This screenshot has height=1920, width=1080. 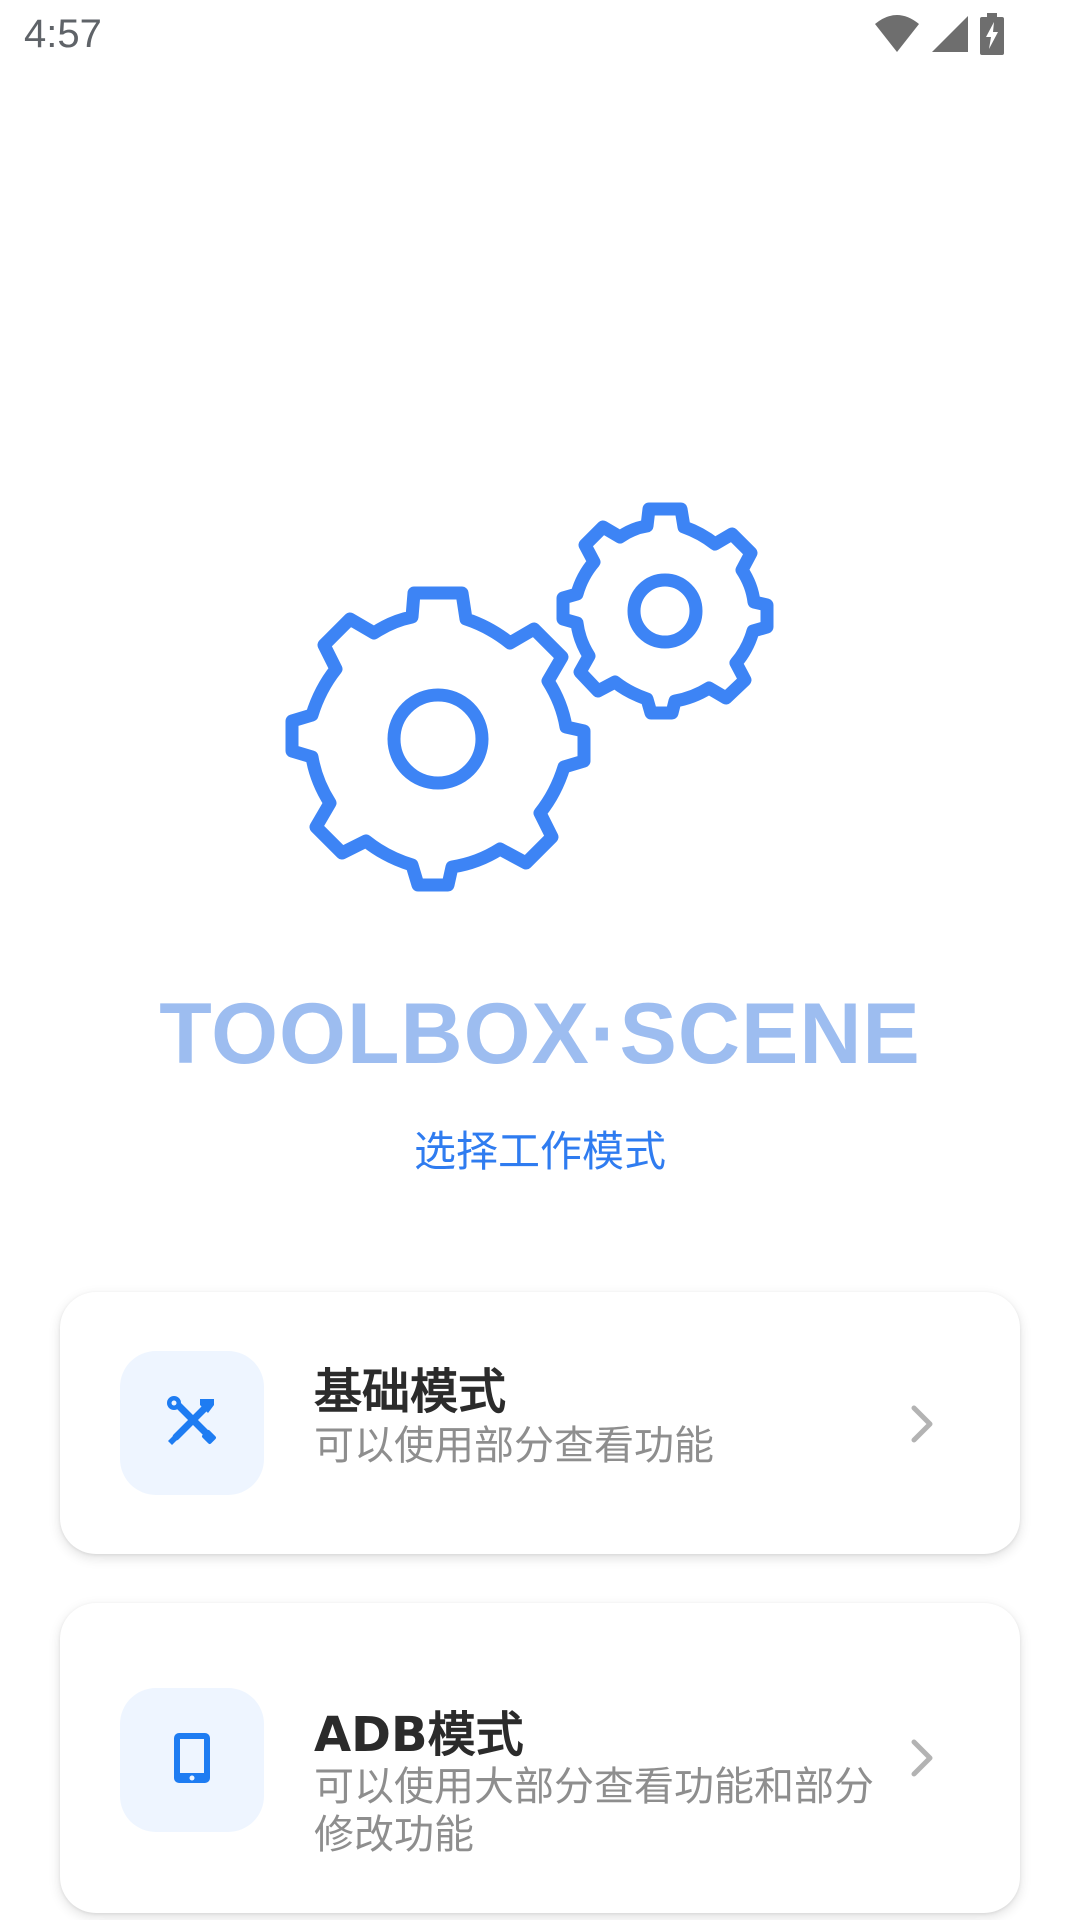 What do you see at coordinates (539, 1151) in the screenshot?
I see `page-subtitle: 选择工作模式` at bounding box center [539, 1151].